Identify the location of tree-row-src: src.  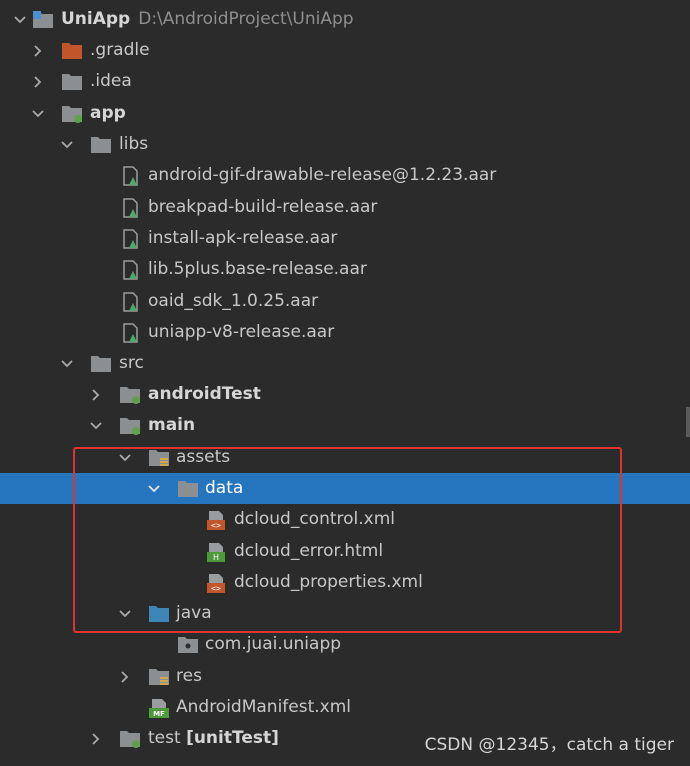
(345, 363).